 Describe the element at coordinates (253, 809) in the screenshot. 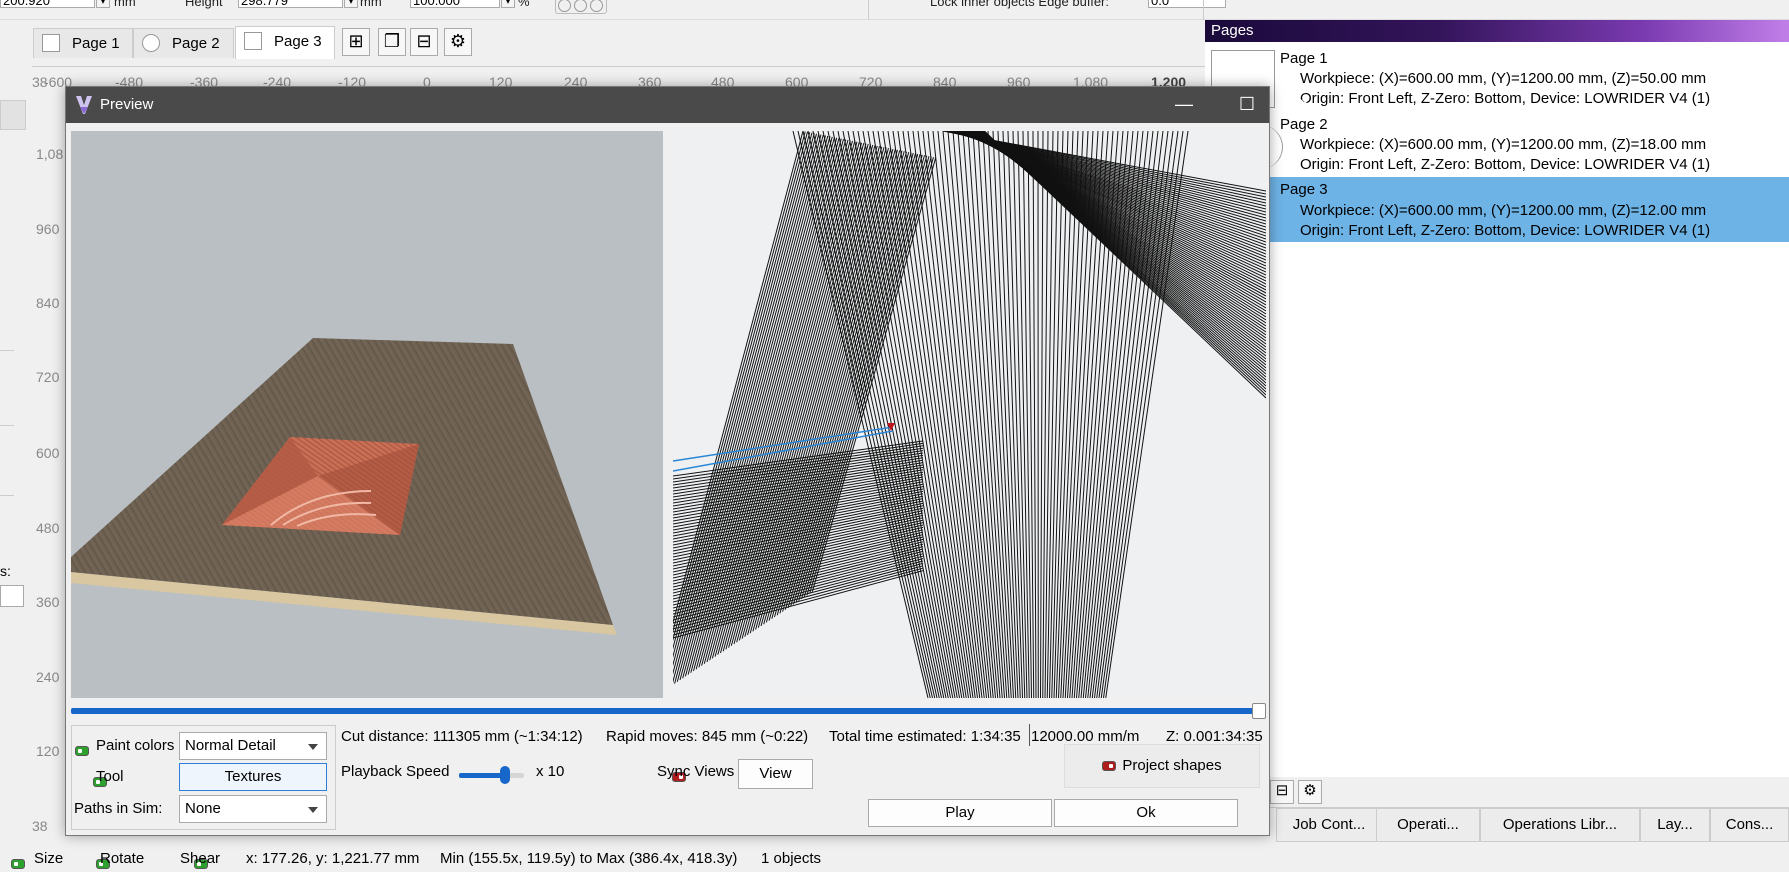

I see `paths-in-sim-dropdown: None` at that location.